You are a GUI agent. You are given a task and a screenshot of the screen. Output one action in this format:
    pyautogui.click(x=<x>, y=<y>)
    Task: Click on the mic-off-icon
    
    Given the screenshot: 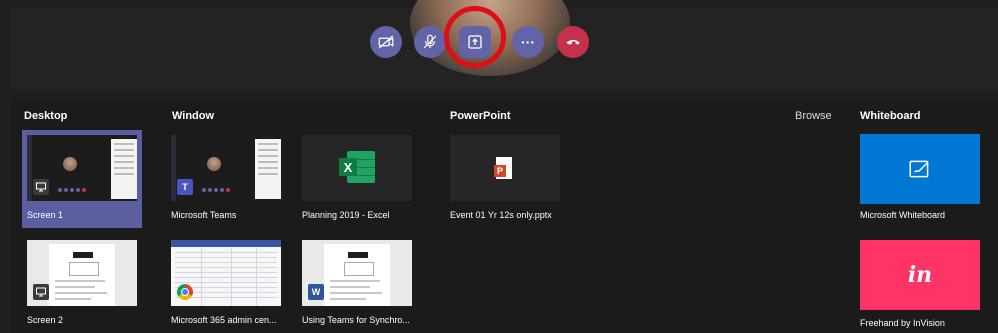 What is the action you would take?
    pyautogui.click(x=430, y=41)
    